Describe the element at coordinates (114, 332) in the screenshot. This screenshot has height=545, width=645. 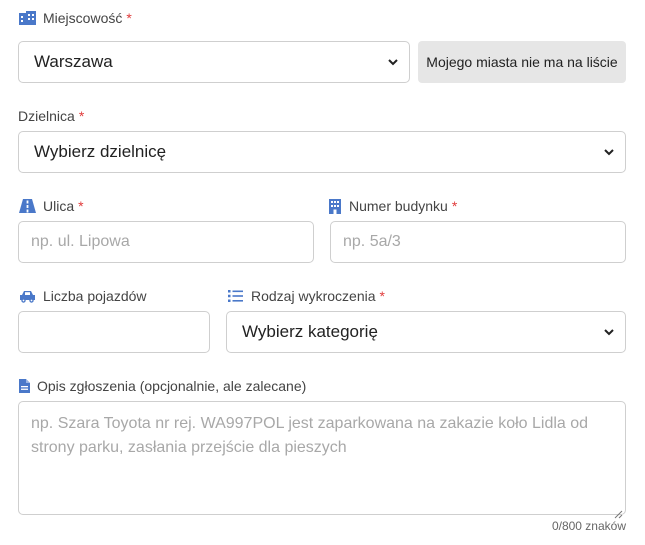
I see `vehicles-count-input` at that location.